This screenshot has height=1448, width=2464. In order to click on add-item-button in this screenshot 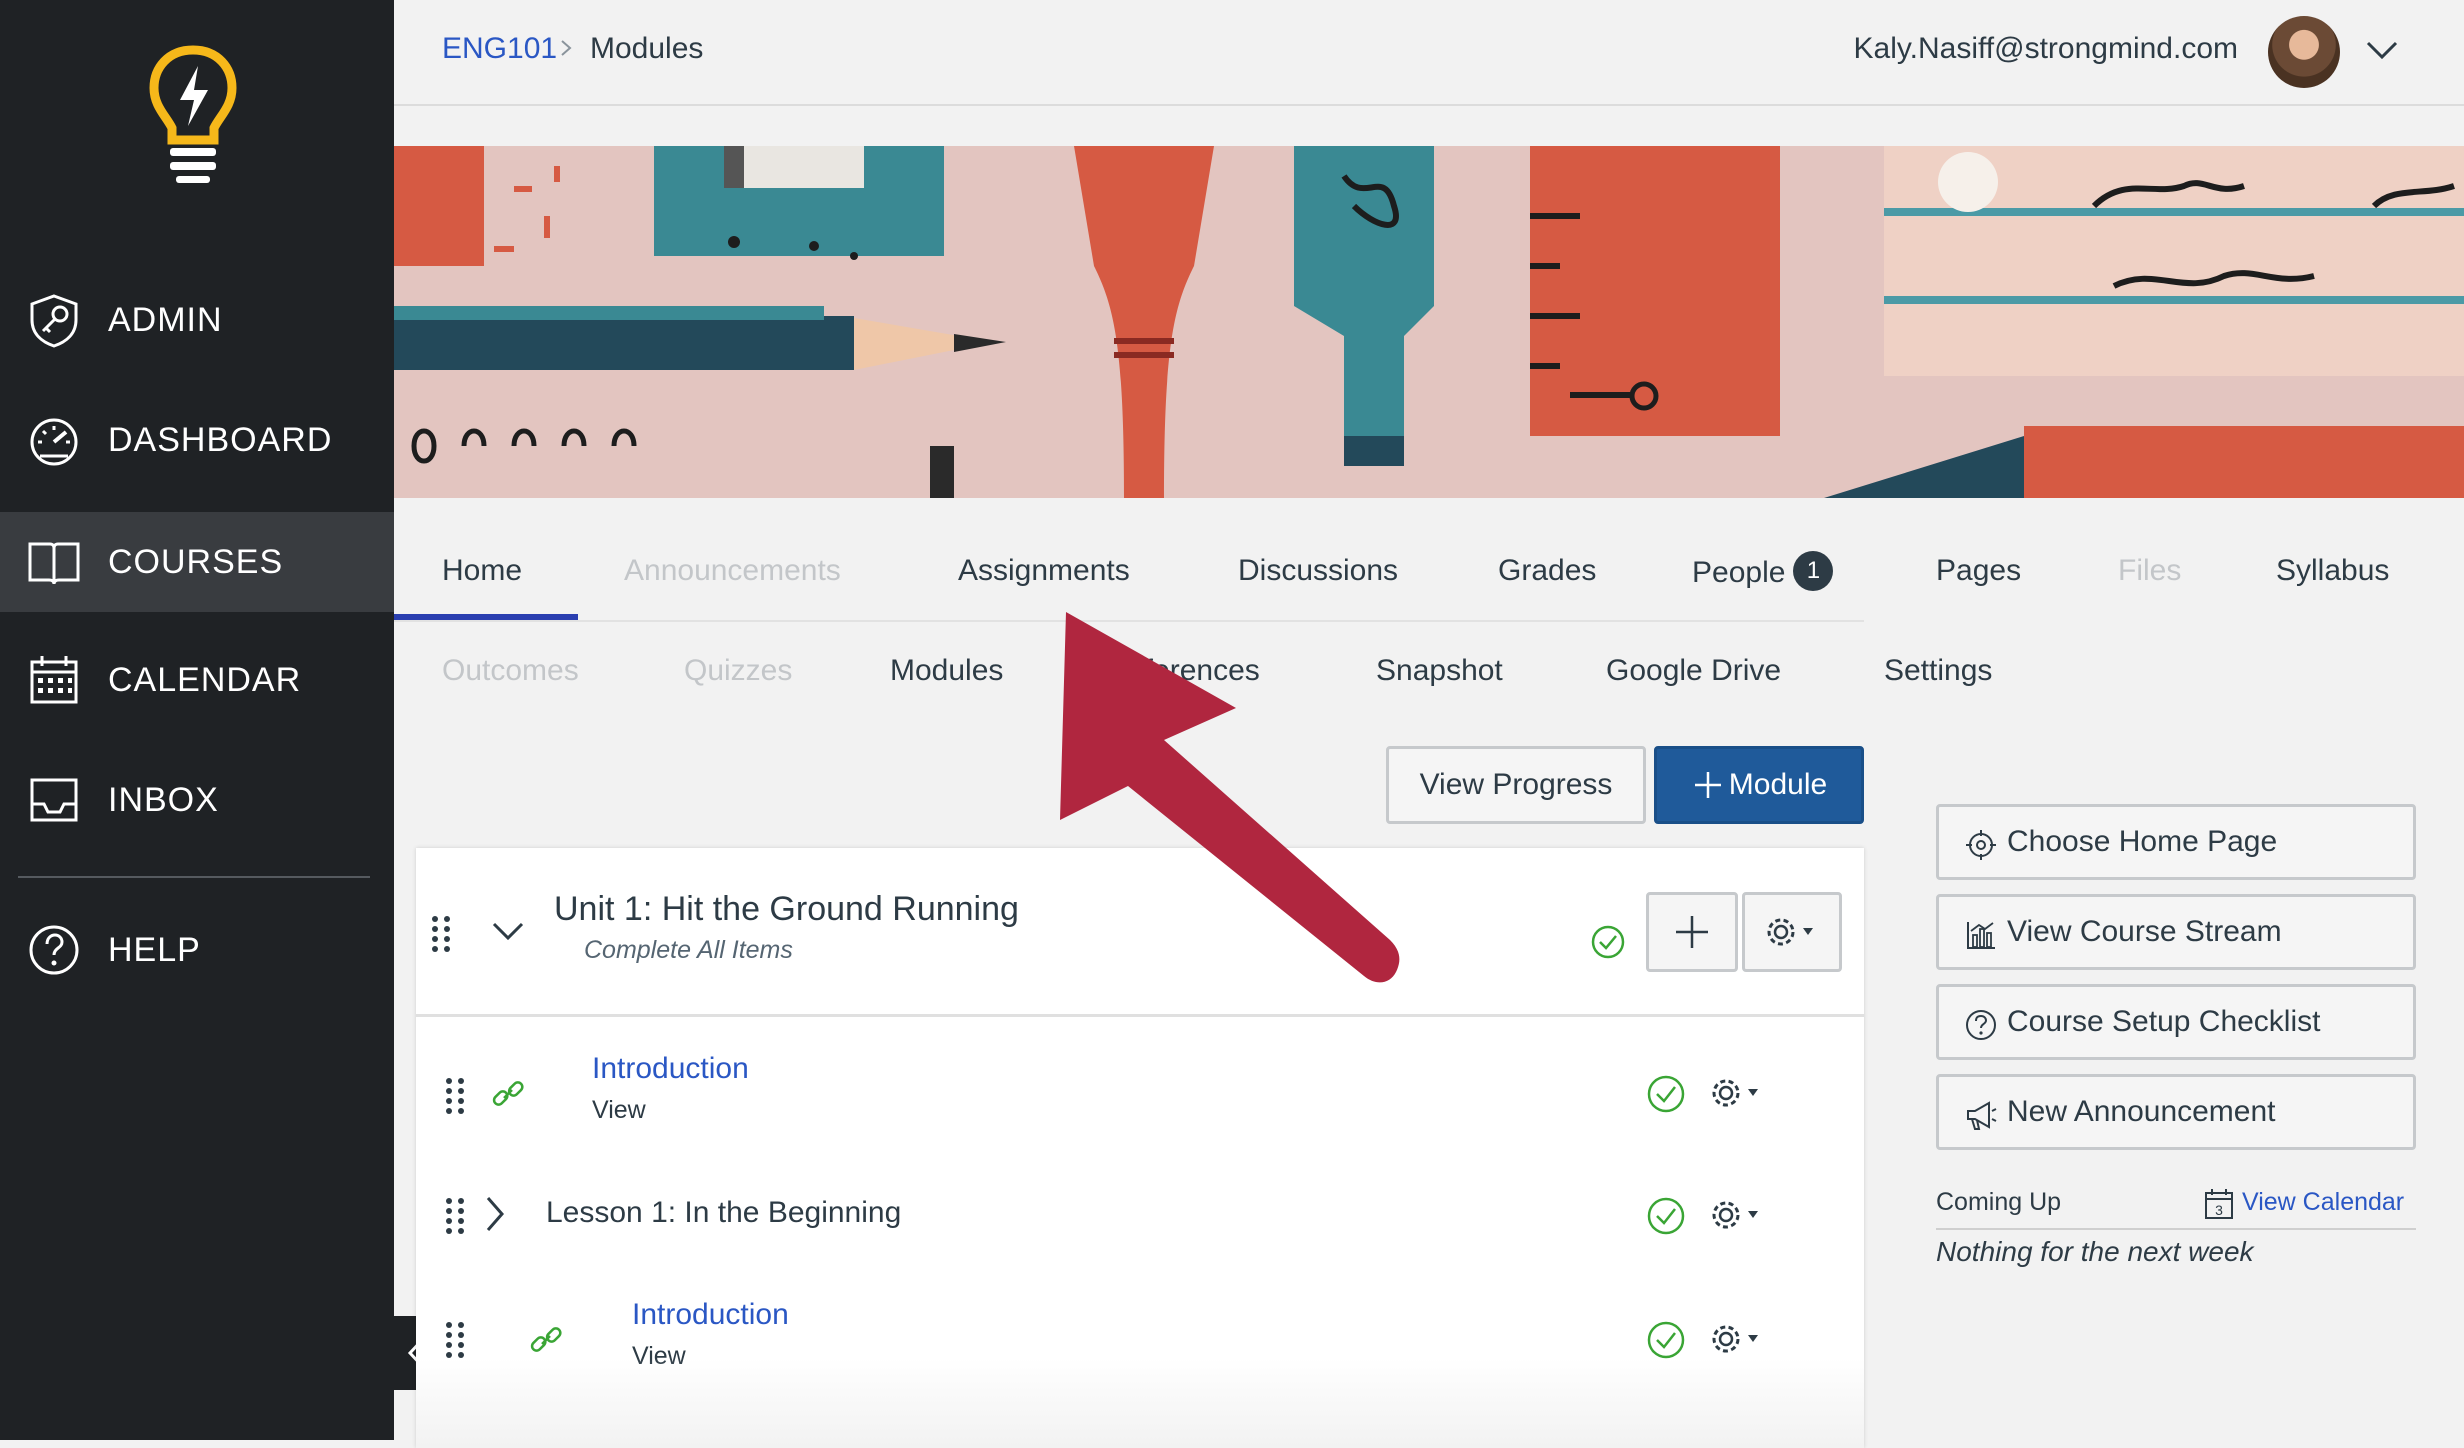, I will do `click(1692, 932)`.